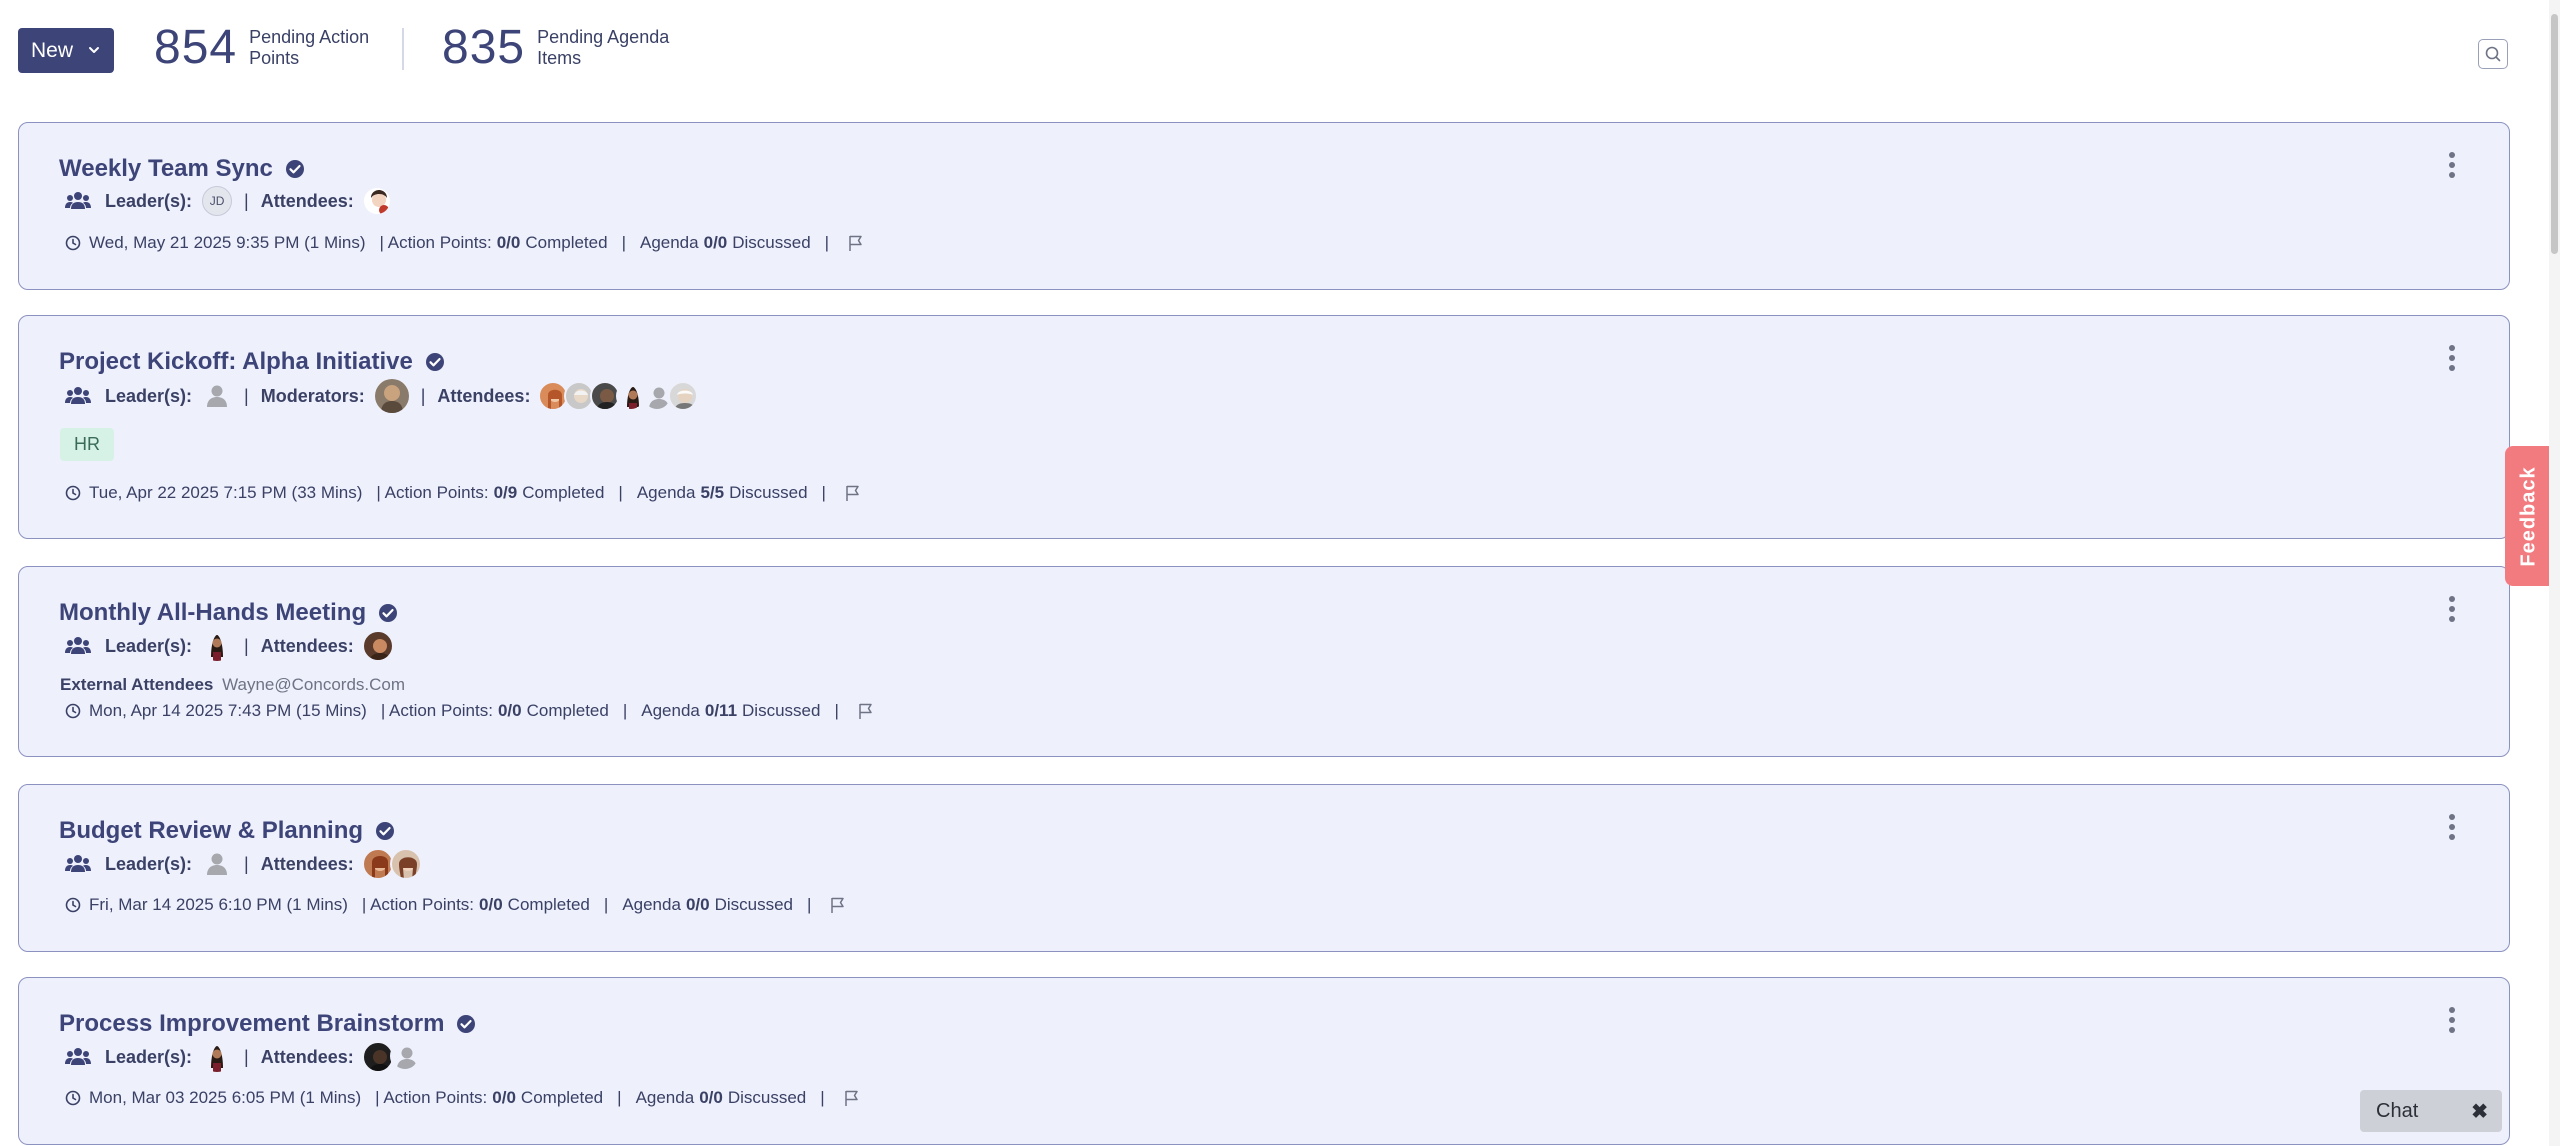 This screenshot has width=2560, height=1146. I want to click on feedback-tab: Feedback, so click(2529, 516).